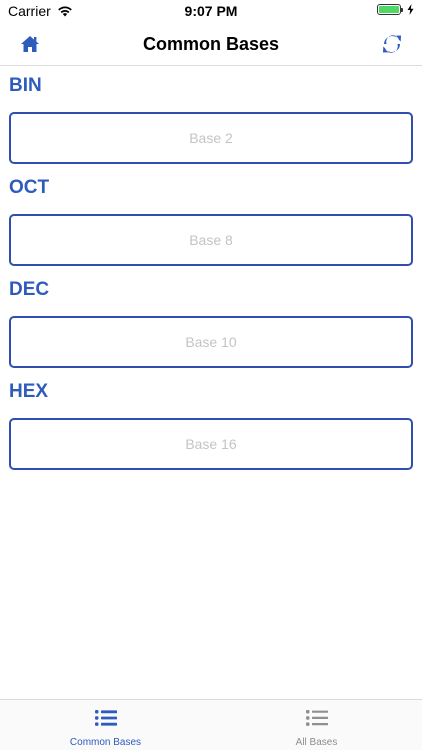 The height and width of the screenshot is (750, 422). I want to click on dec-label: DEC, so click(29, 289).